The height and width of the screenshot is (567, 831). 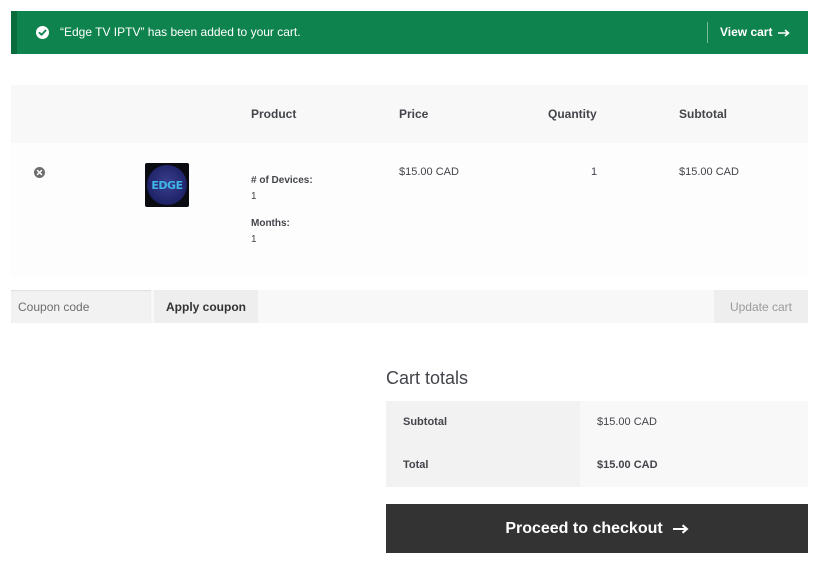 I want to click on header-subtotal: Subtotal, so click(x=703, y=114).